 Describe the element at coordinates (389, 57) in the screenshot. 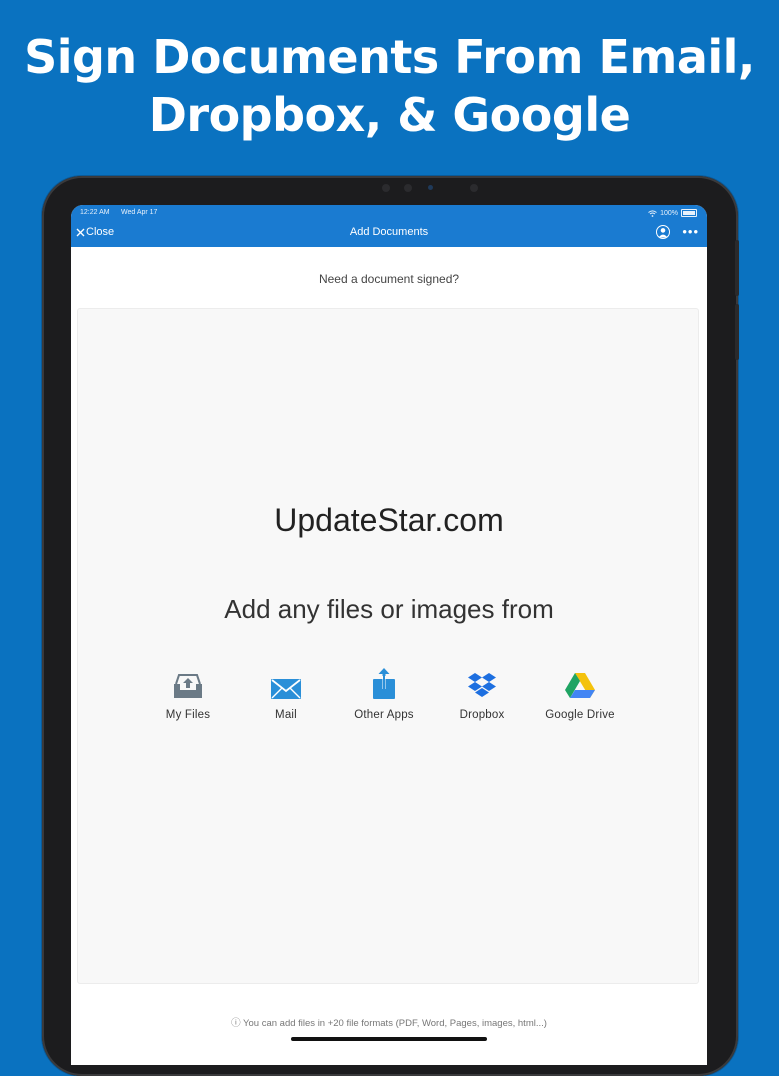

I see `headline-line-1: Sign Documents From Email,` at that location.